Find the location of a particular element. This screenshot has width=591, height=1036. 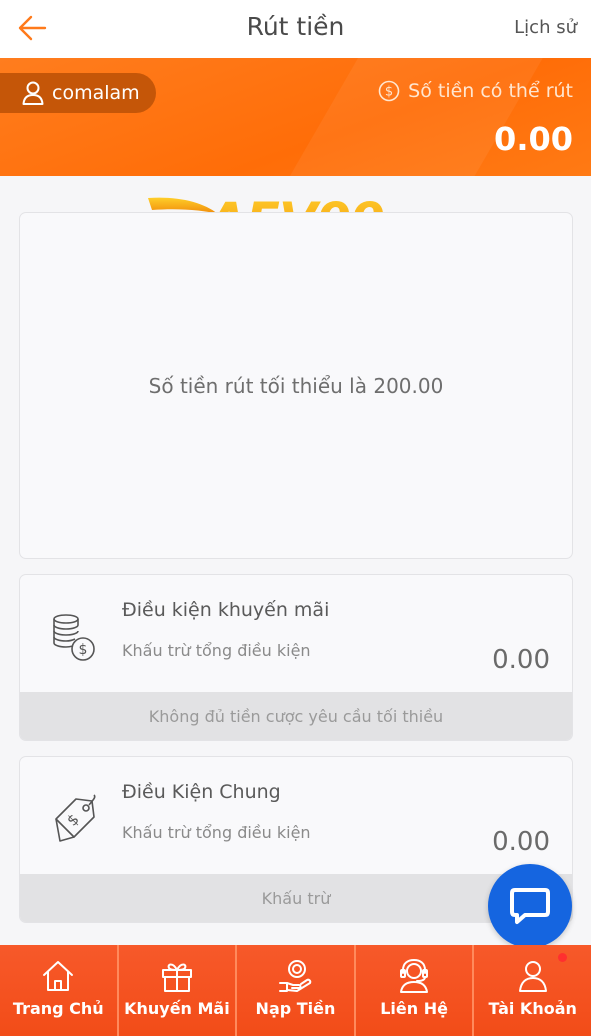

condition-title: Điều kiện khuyến mãi is located at coordinates (226, 610).